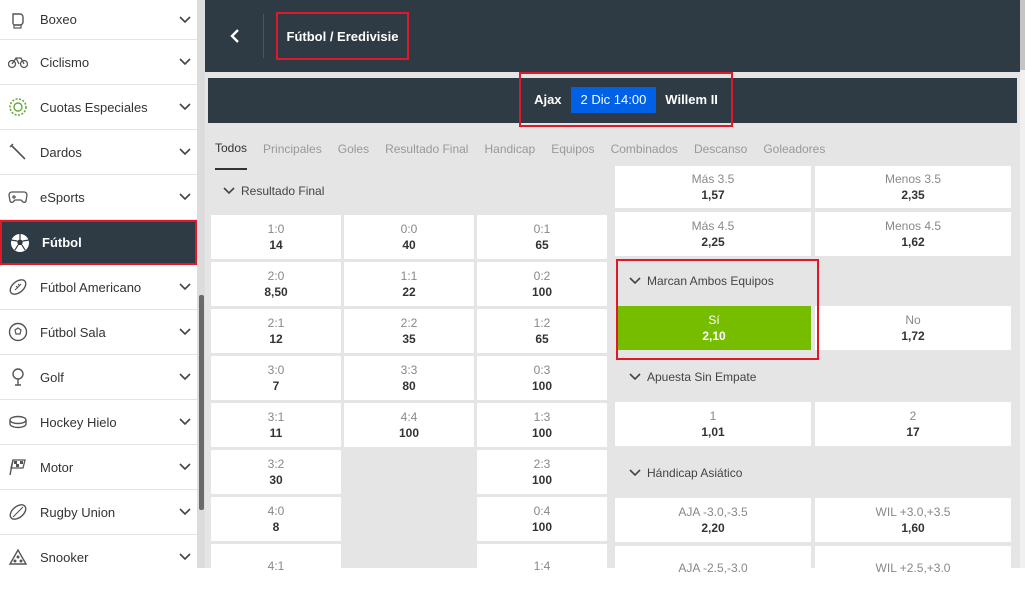 The width and height of the screenshot is (1025, 590). I want to click on sidebar-item-label: Hockey Hielo, so click(78, 422).